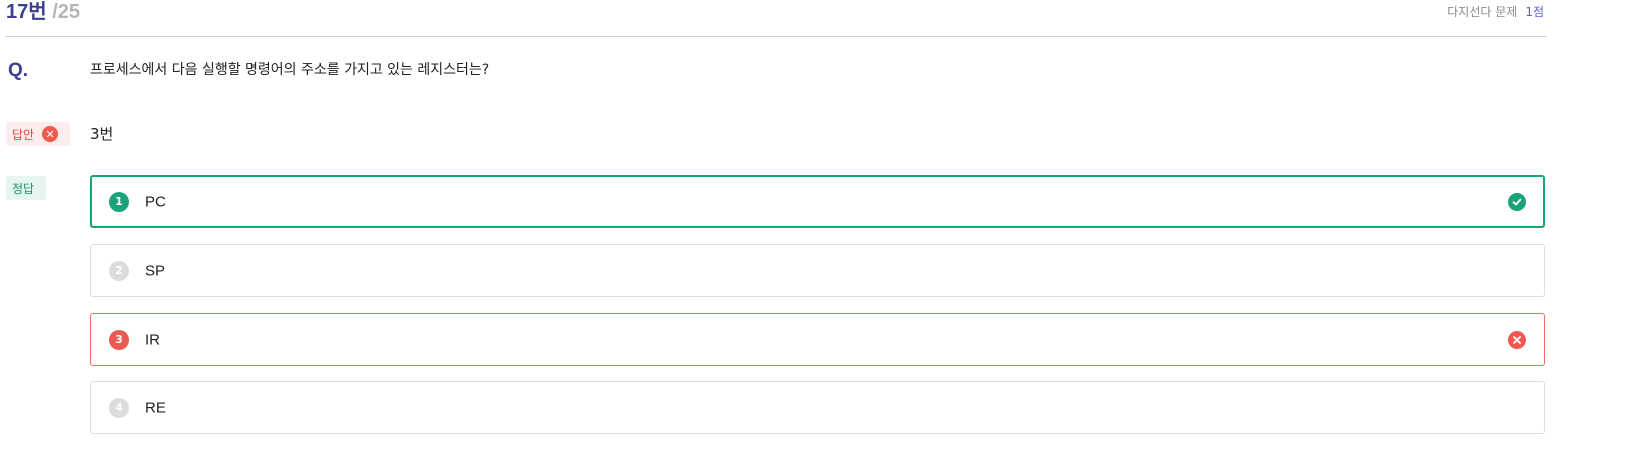  What do you see at coordinates (1534, 12) in the screenshot?
I see `question-points: 1점` at bounding box center [1534, 12].